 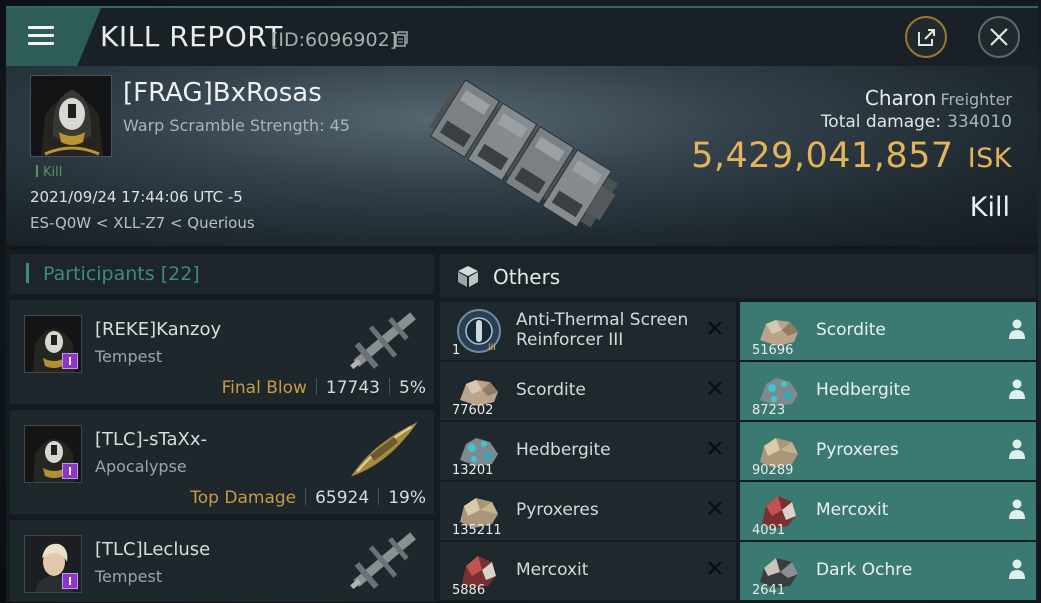 What do you see at coordinates (353, 388) in the screenshot?
I see `participant-damage: 17743` at bounding box center [353, 388].